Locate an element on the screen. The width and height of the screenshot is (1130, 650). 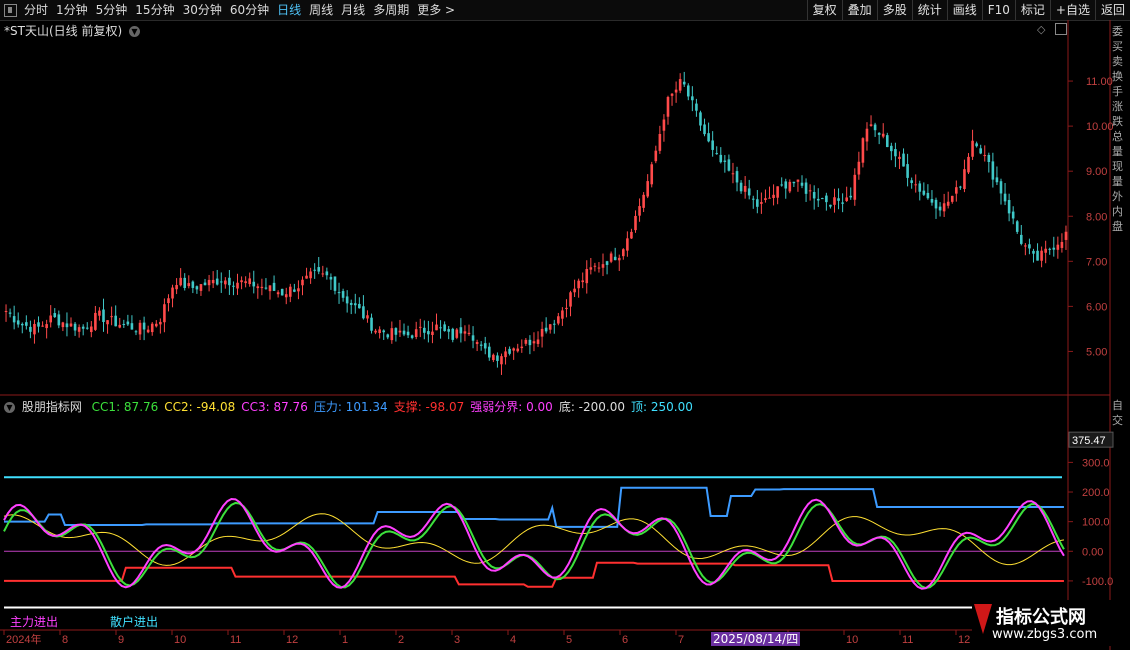
indicator-tick-label: 0.00 is located at coordinates (1092, 552).